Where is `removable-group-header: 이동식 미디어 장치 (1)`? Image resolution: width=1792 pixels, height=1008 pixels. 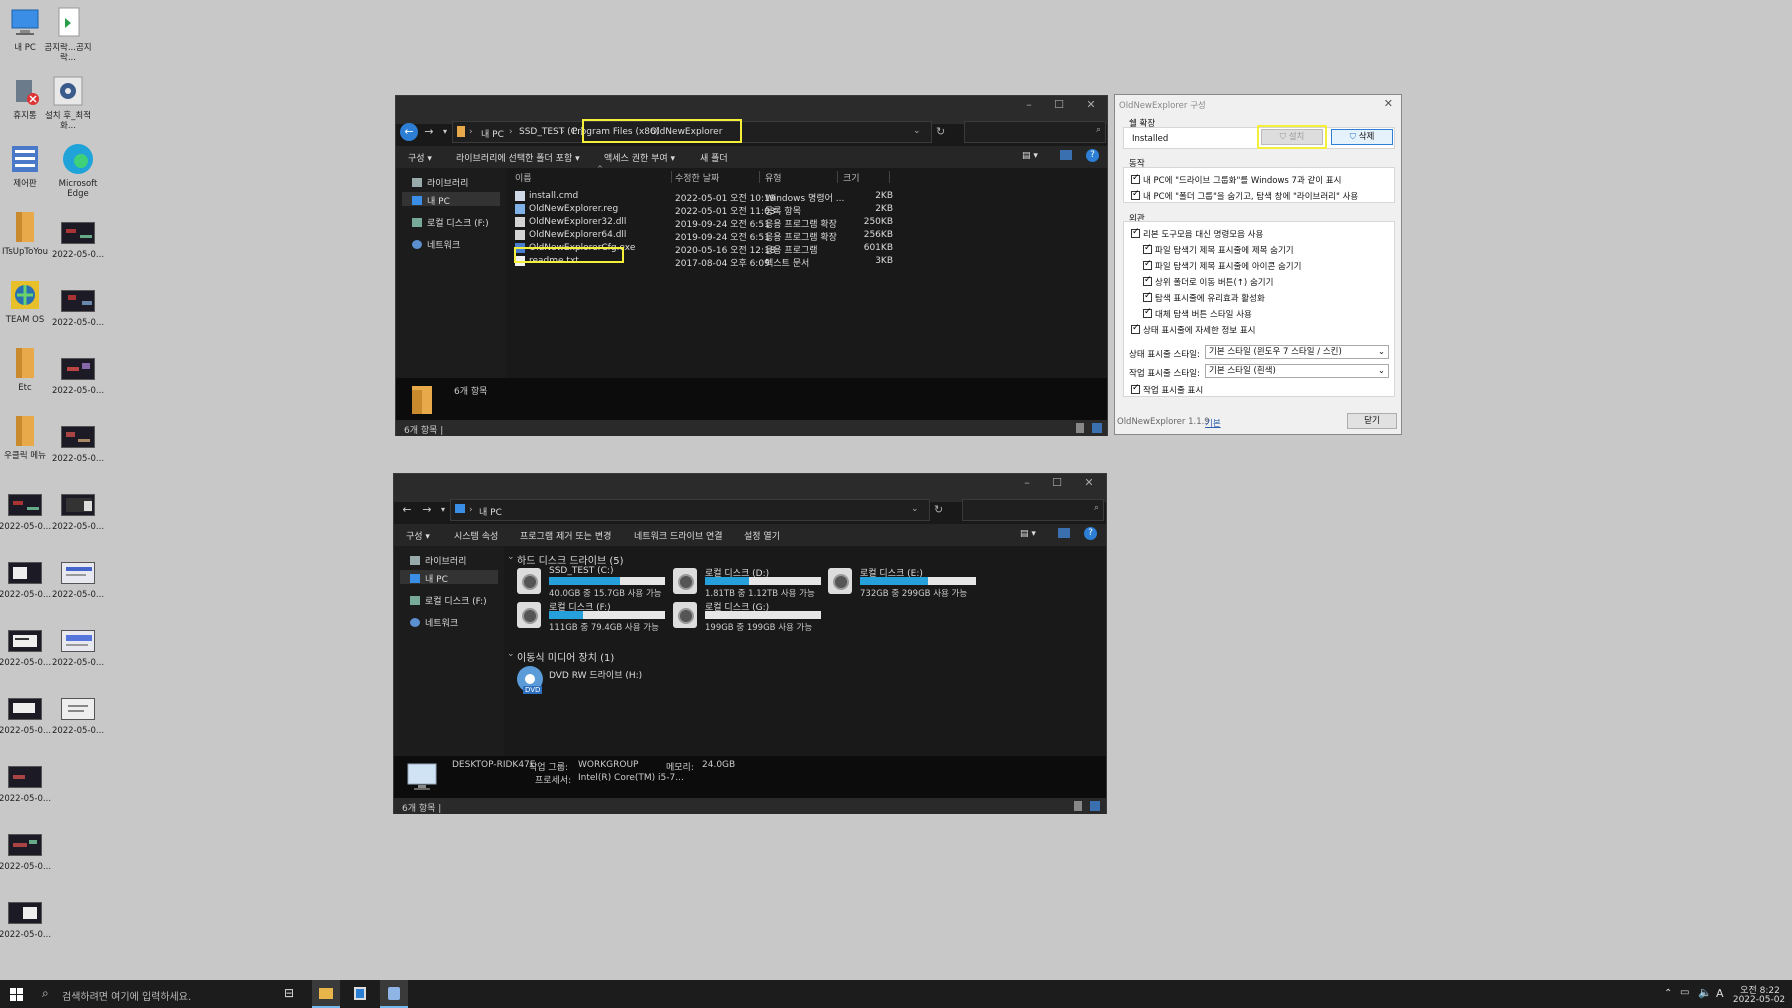
removable-group-header: 이동식 미디어 장치 (1) is located at coordinates (565, 656).